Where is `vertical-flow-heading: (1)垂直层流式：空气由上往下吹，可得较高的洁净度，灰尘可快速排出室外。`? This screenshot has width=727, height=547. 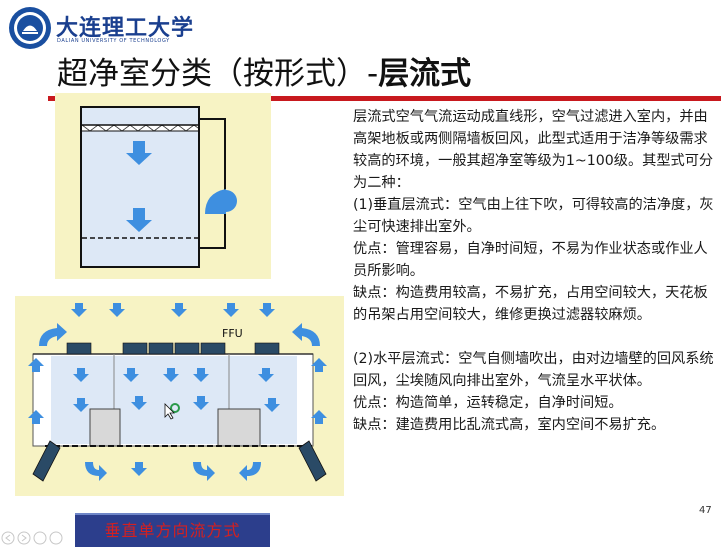 vertical-flow-heading: (1)垂直层流式：空气由上往下吹，可得较高的洁净度，灰尘可快速排出室外。 is located at coordinates (533, 216).